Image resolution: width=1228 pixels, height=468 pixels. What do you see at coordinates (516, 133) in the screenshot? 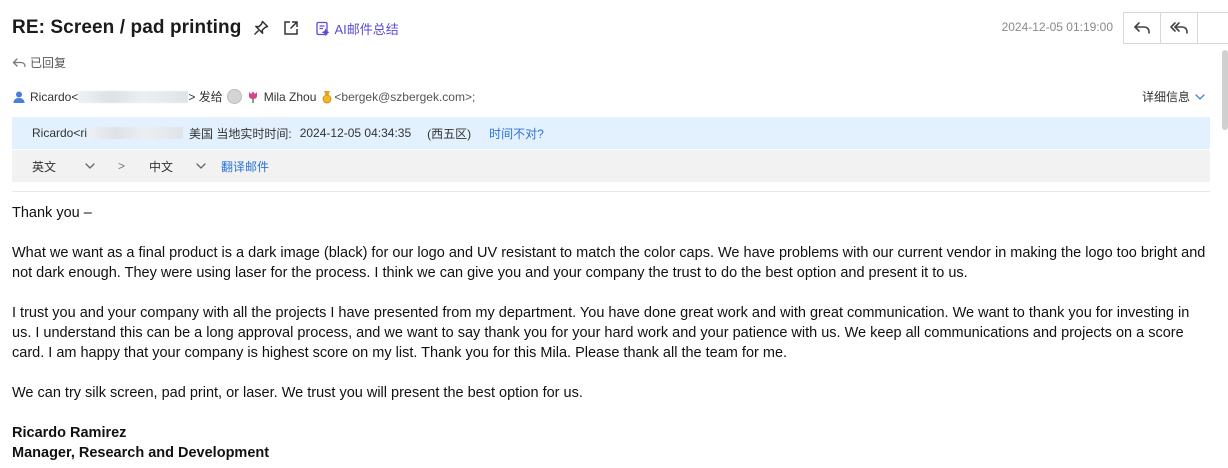
I see `wrong-time-link: 时间不对?` at bounding box center [516, 133].